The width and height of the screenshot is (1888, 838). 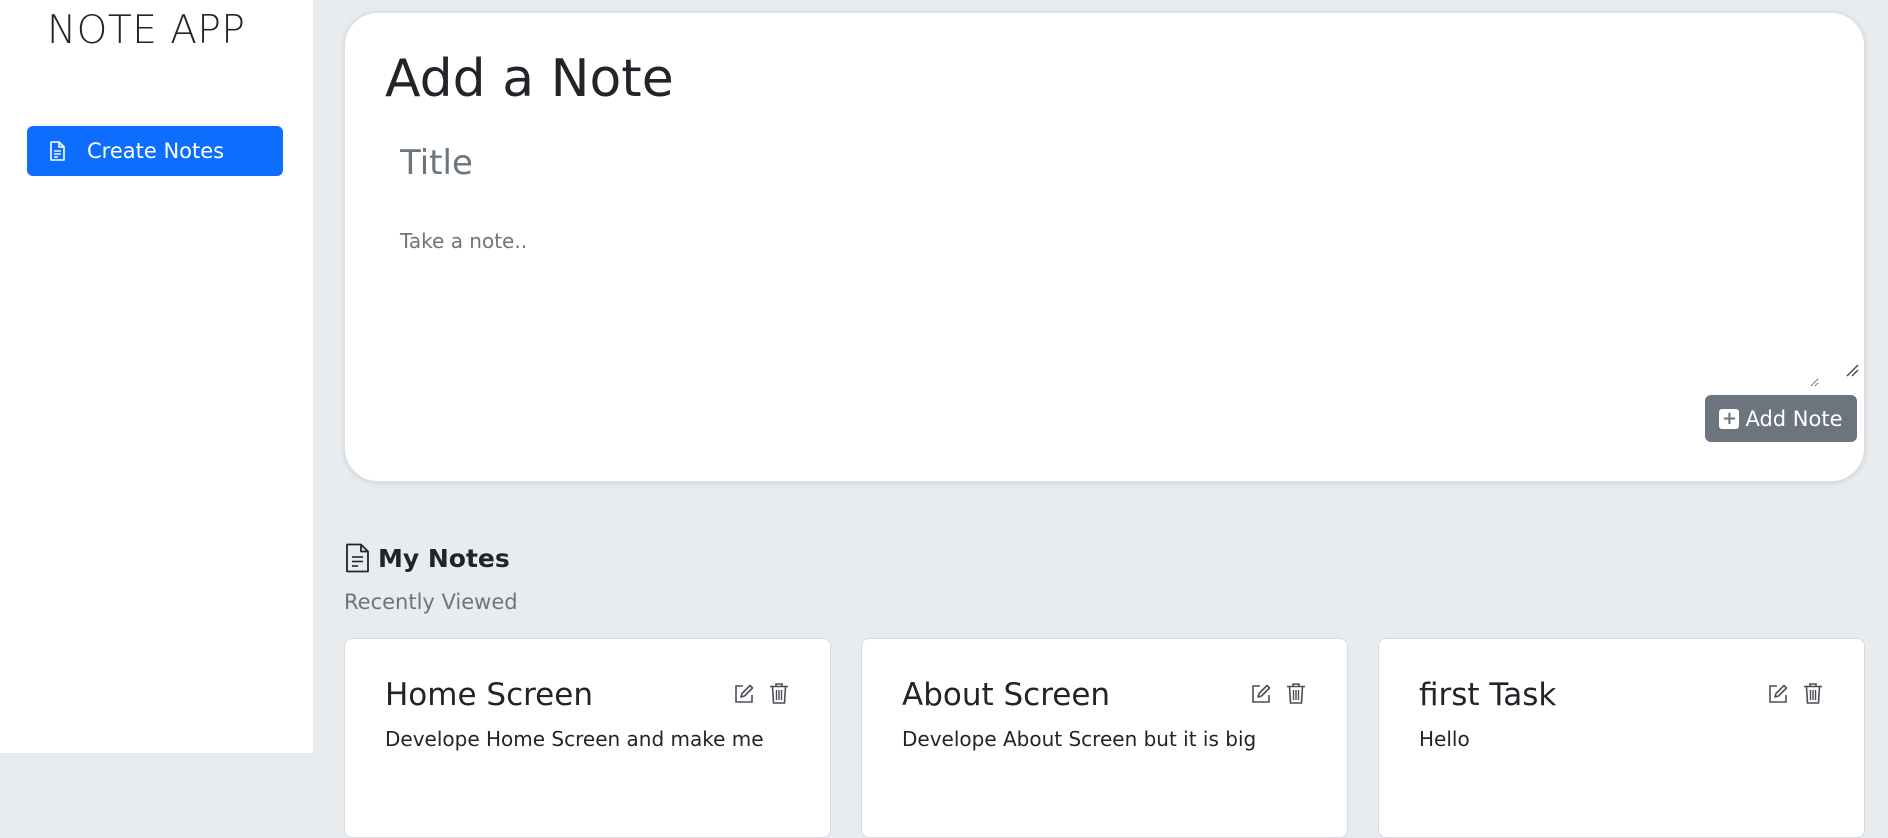 I want to click on resize-handle-icon, so click(x=1852, y=370).